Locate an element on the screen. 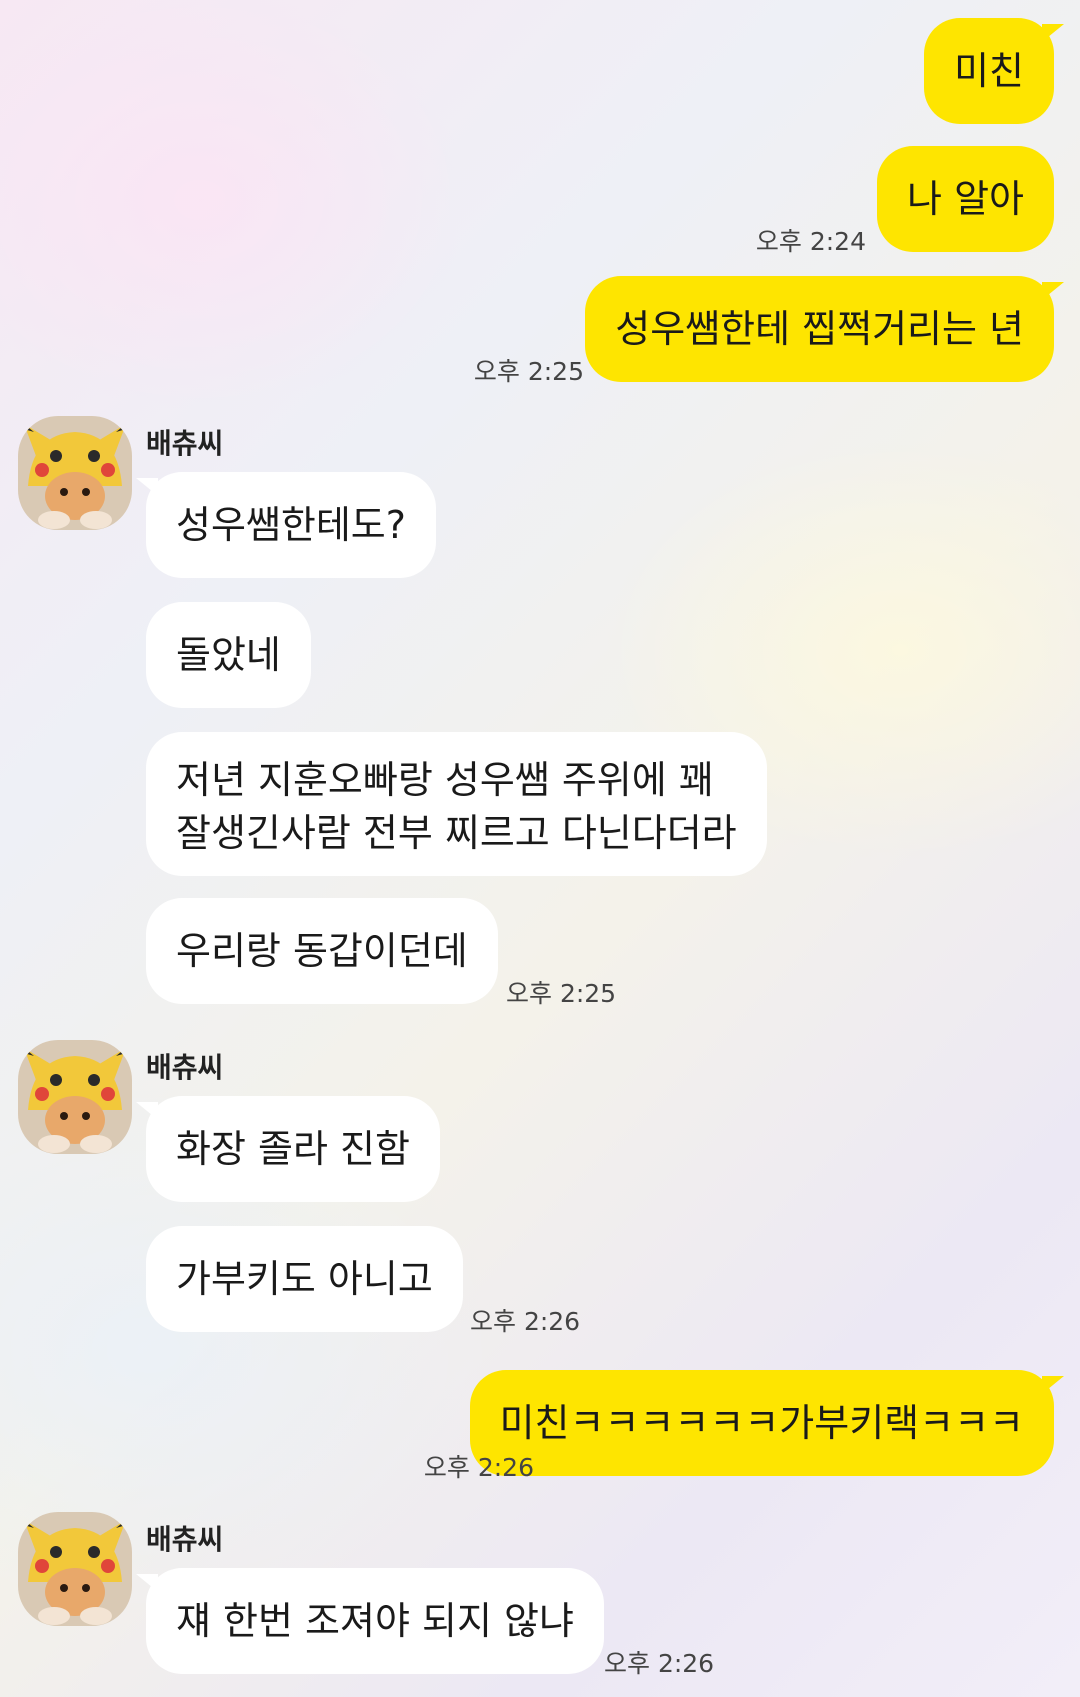 The width and height of the screenshot is (1080, 1697). message-text: 쟤 한번 조져야 되지 않냐 is located at coordinates (375, 1621).